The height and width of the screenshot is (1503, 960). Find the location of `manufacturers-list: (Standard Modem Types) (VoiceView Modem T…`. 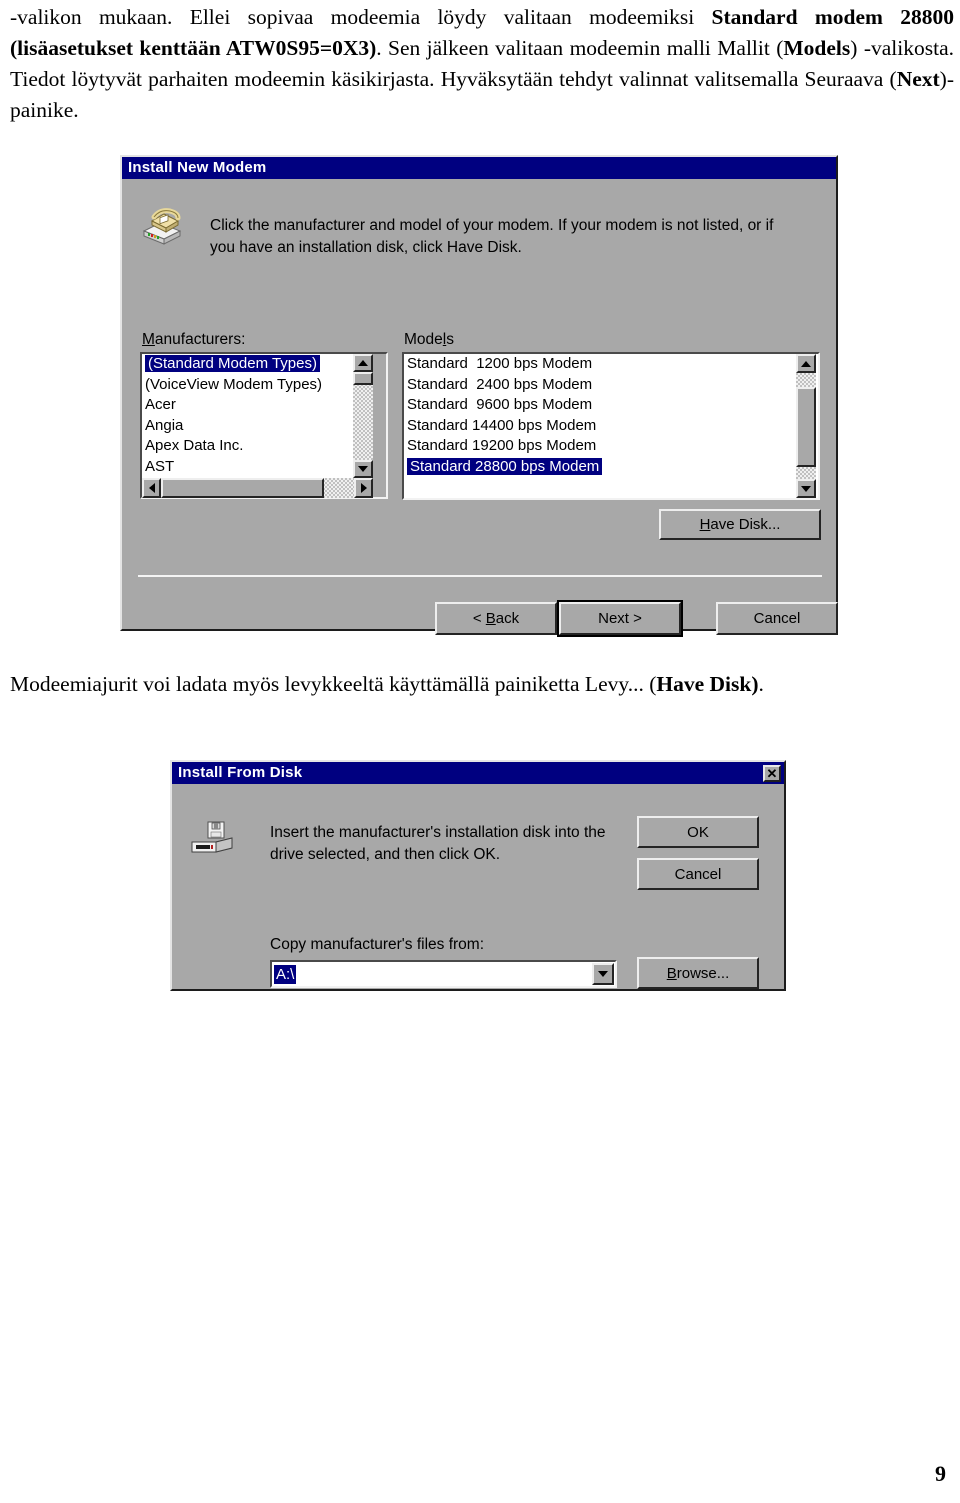

manufacturers-list: (Standard Modem Types) (VoiceView Modem T… is located at coordinates (247, 416).